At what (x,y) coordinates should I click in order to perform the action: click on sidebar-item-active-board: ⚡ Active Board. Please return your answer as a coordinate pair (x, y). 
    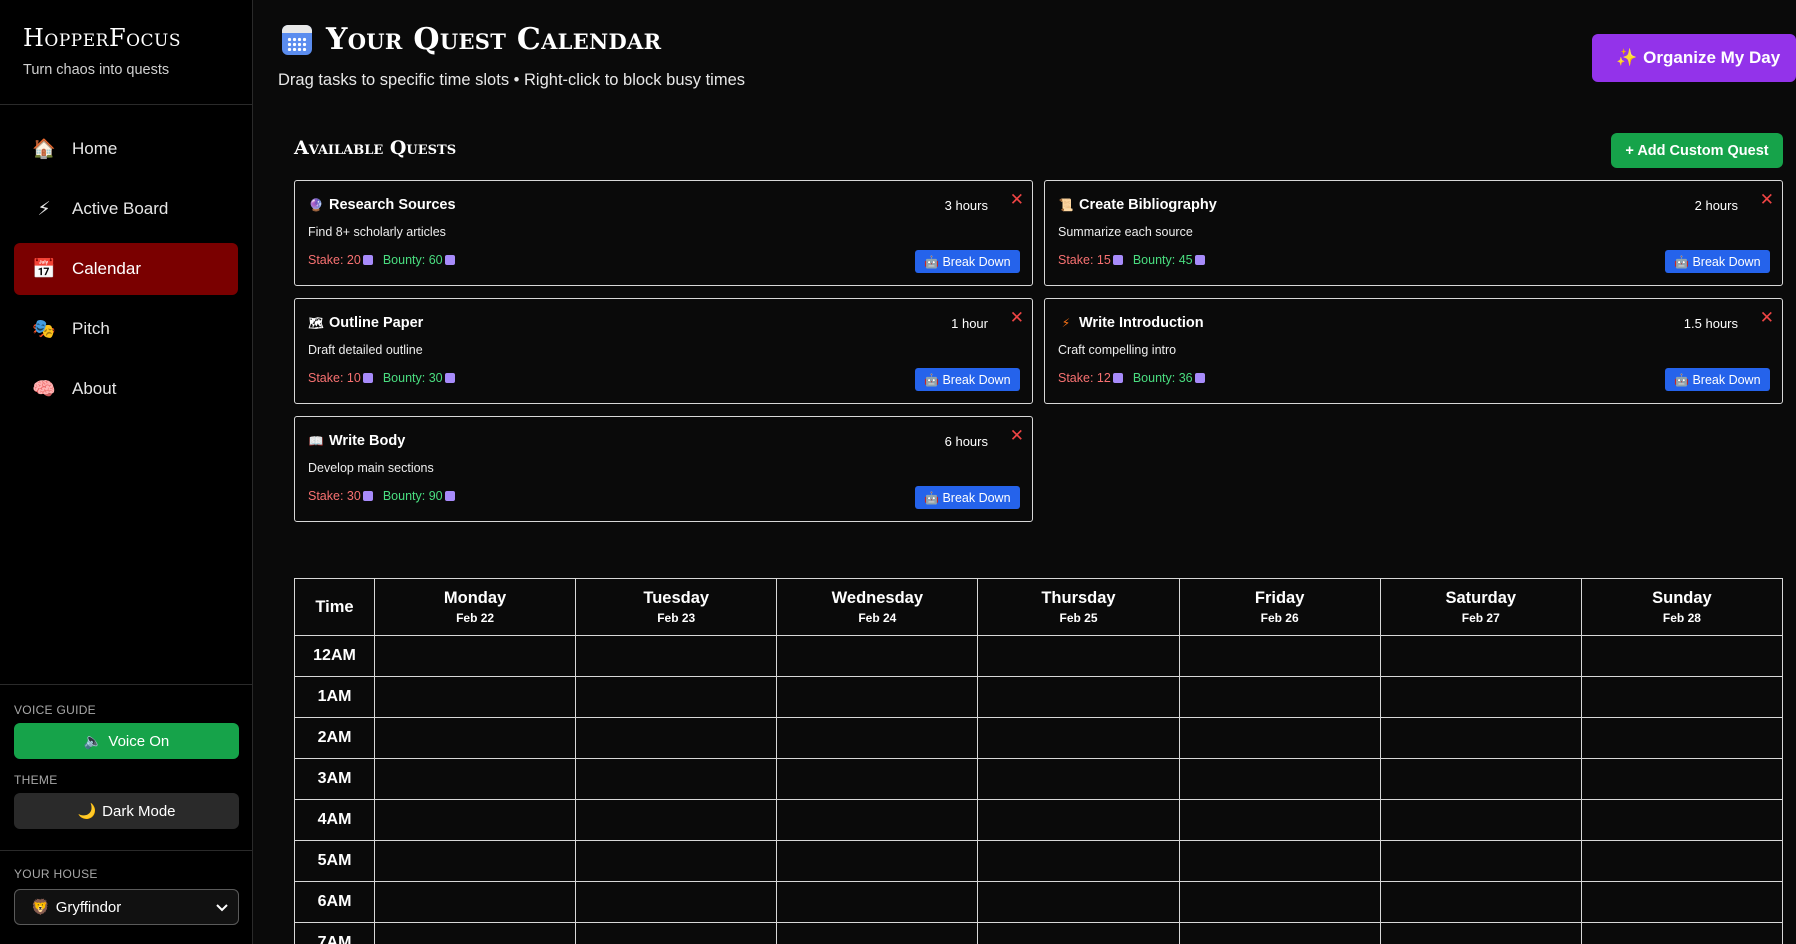
    Looking at the image, I should click on (126, 209).